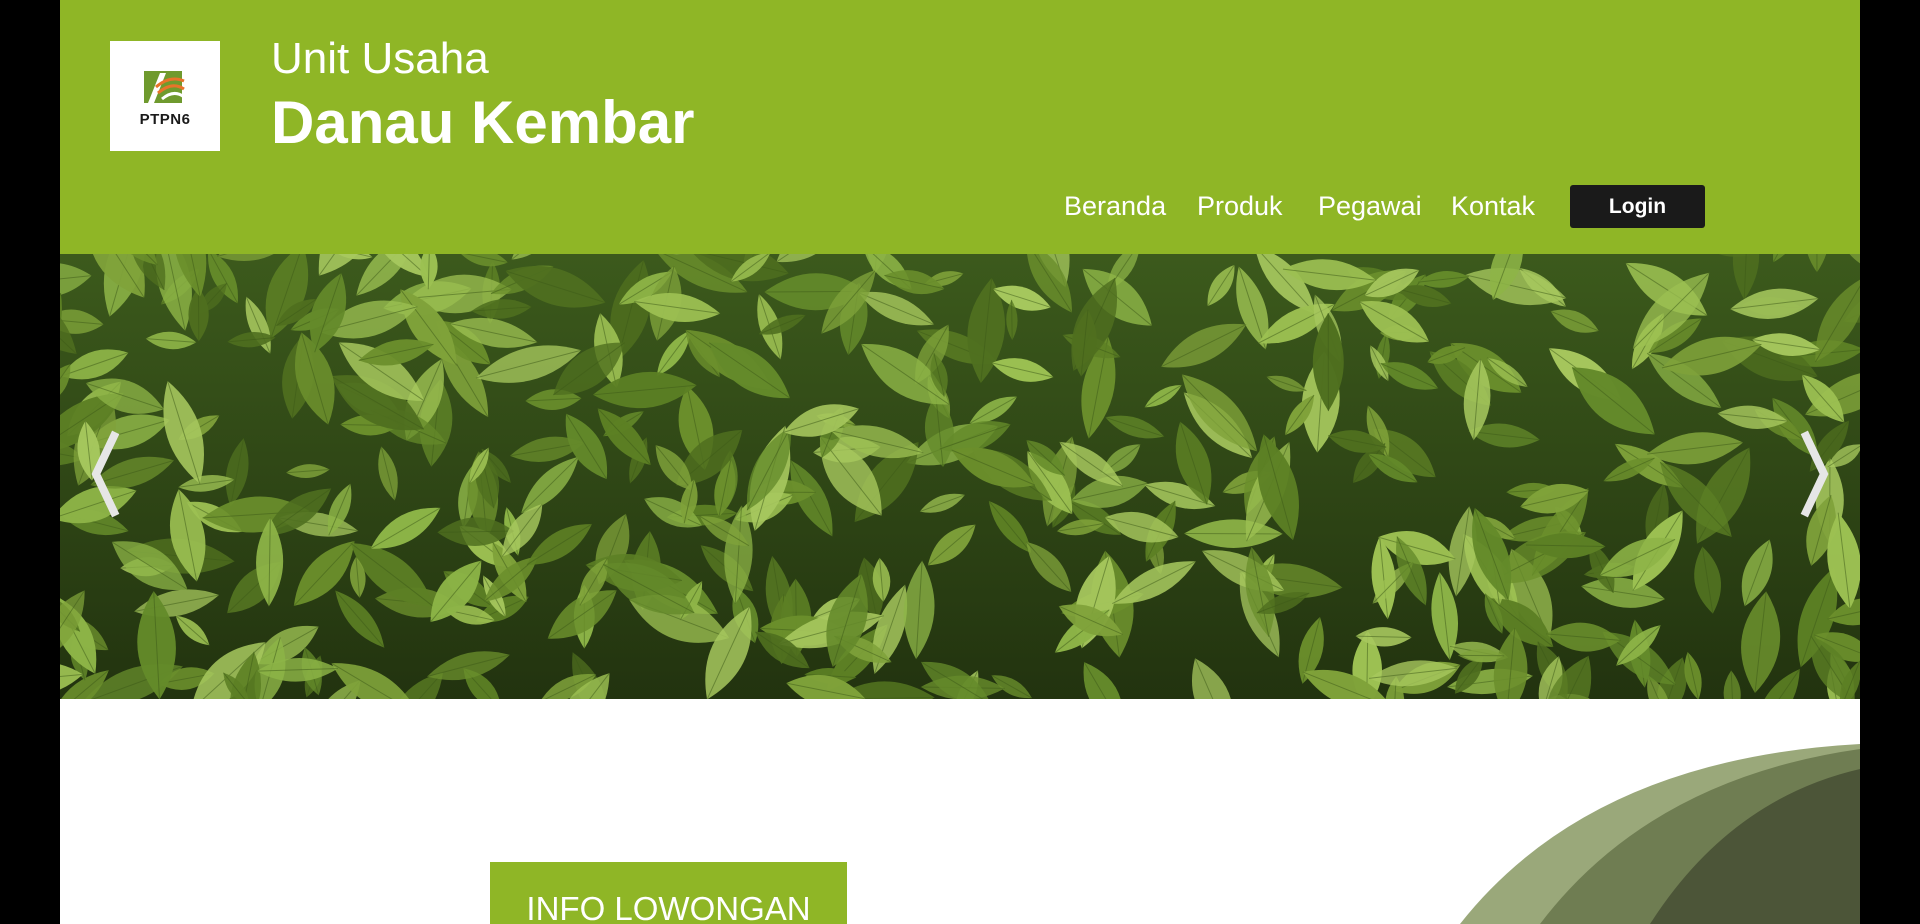 Image resolution: width=1920 pixels, height=924 pixels. I want to click on chevron-right-icon, so click(1814, 474).